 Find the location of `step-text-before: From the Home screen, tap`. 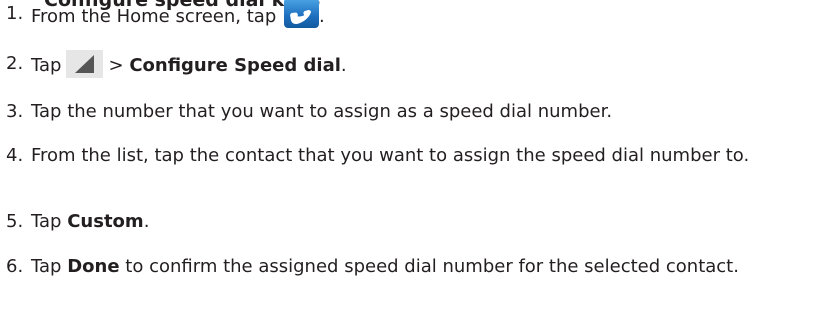

step-text-before: From the Home screen, tap is located at coordinates (154, 16).